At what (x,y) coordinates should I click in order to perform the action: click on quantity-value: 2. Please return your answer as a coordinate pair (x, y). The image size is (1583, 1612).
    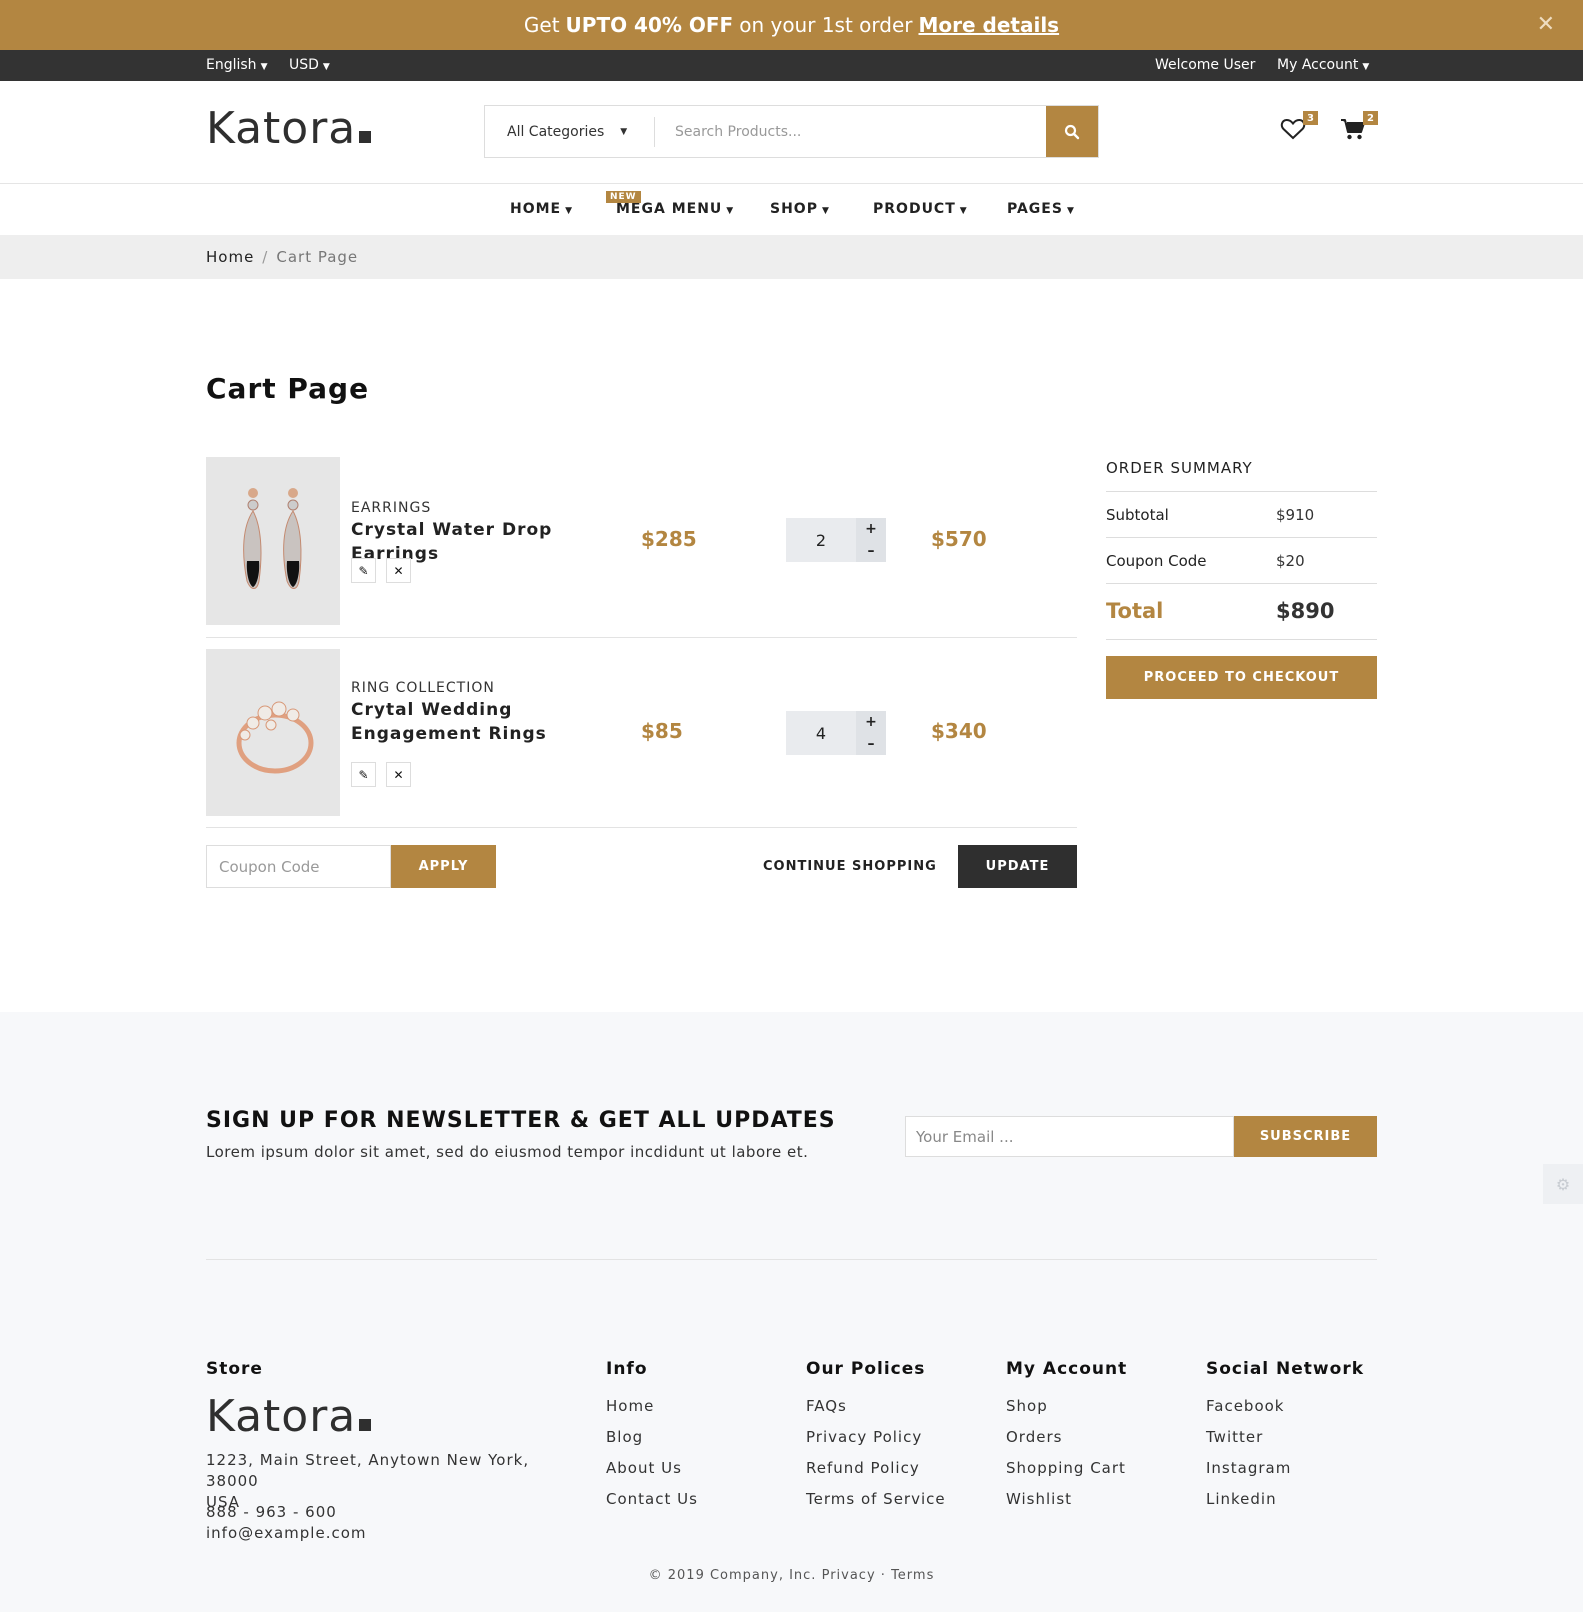
    Looking at the image, I should click on (821, 540).